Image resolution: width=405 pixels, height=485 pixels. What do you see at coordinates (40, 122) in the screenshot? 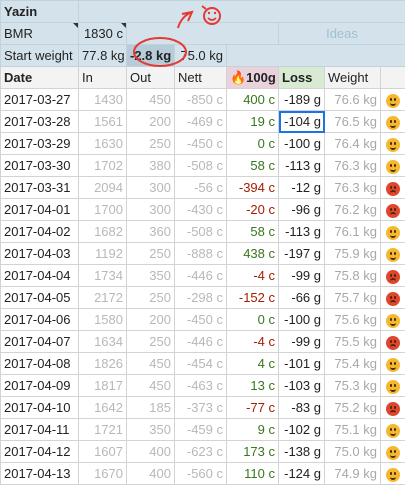
I see `date-cell: 2017-03-28` at bounding box center [40, 122].